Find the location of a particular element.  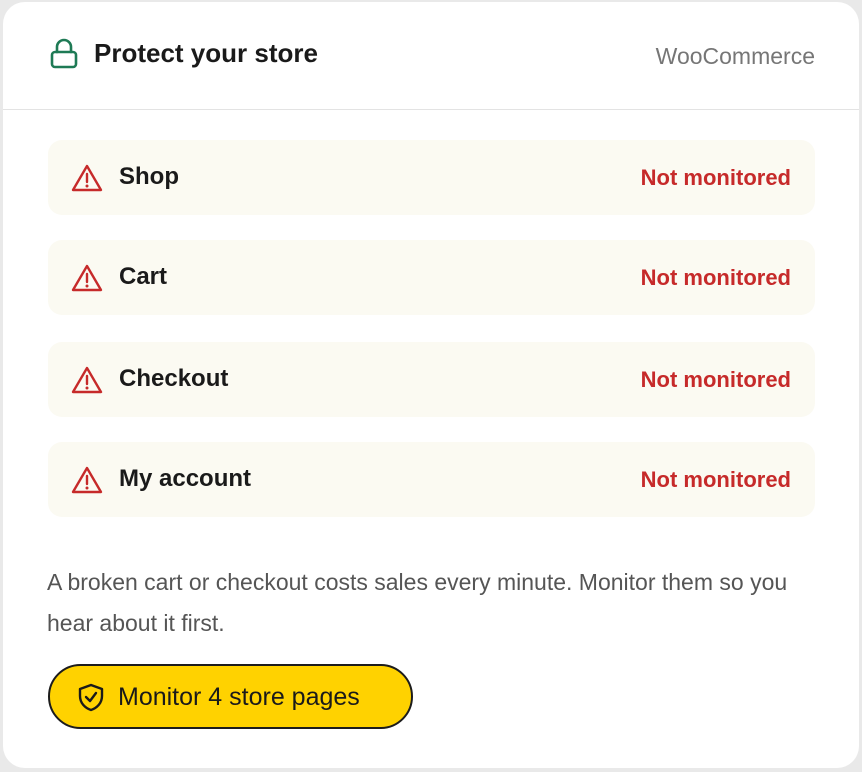

monitor-button-label: Monitor 4 store pages is located at coordinates (239, 697).